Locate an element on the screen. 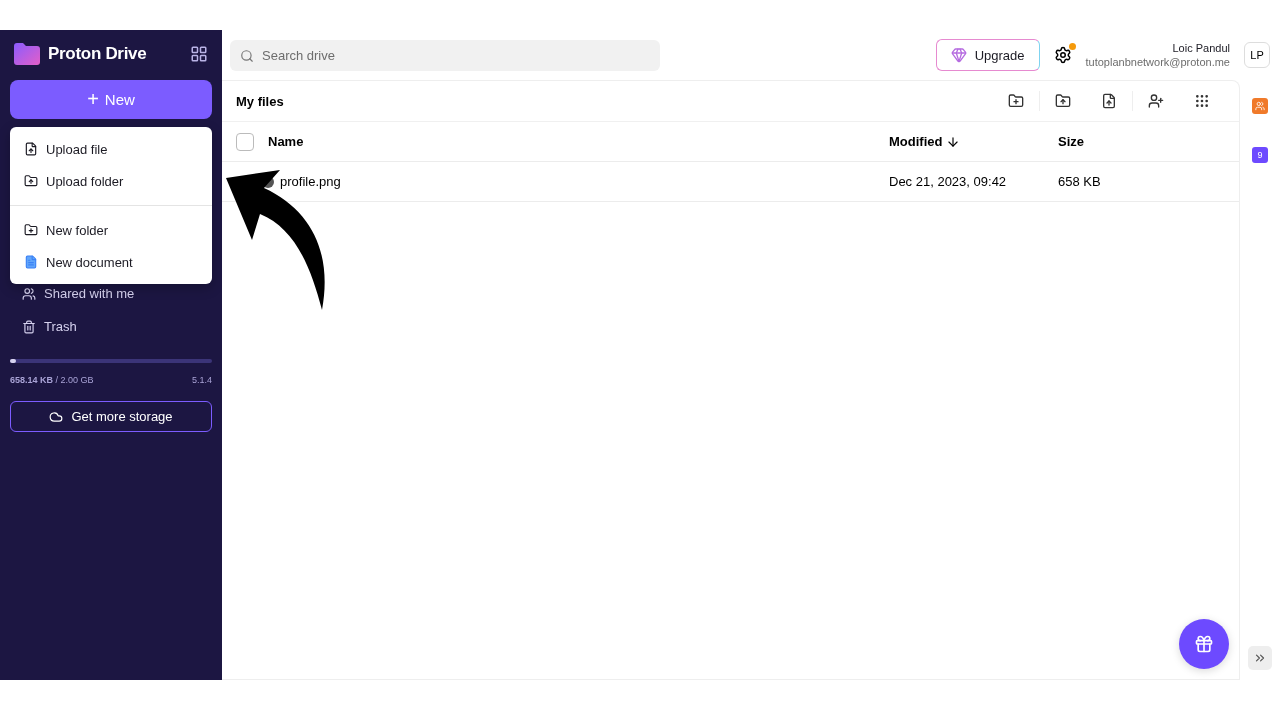 Image resolution: width=1280 pixels, height=710 pixels. diamond-icon is located at coordinates (958, 55).